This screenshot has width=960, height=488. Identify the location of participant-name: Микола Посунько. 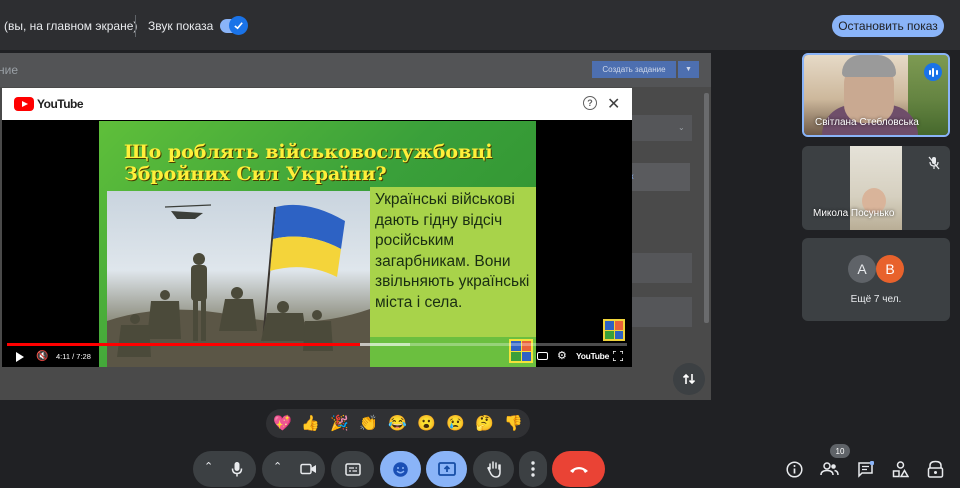
(854, 213).